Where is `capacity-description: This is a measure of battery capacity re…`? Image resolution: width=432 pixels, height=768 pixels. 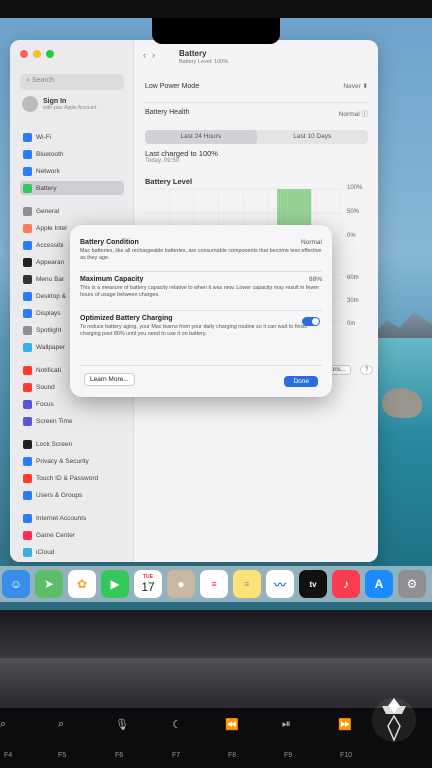
capacity-description: This is a measure of battery capacity re… is located at coordinates (200, 292).